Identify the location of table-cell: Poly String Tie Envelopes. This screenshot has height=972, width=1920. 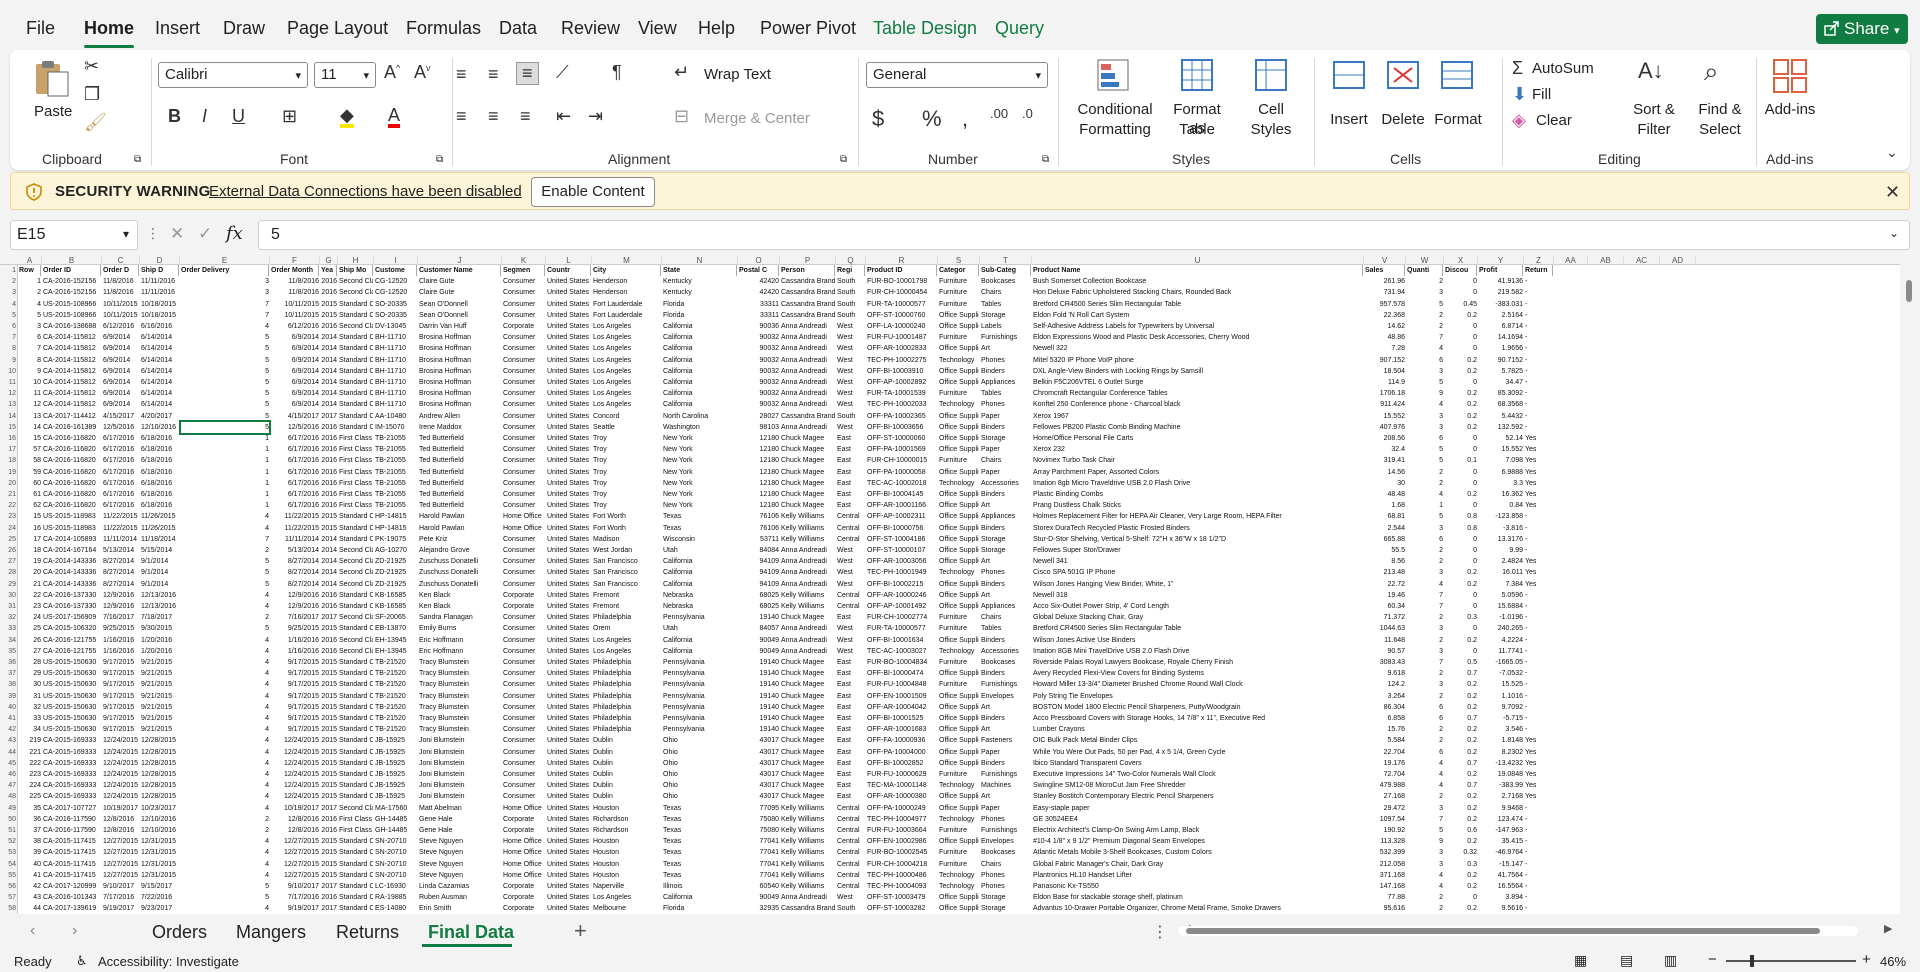
(1198, 696).